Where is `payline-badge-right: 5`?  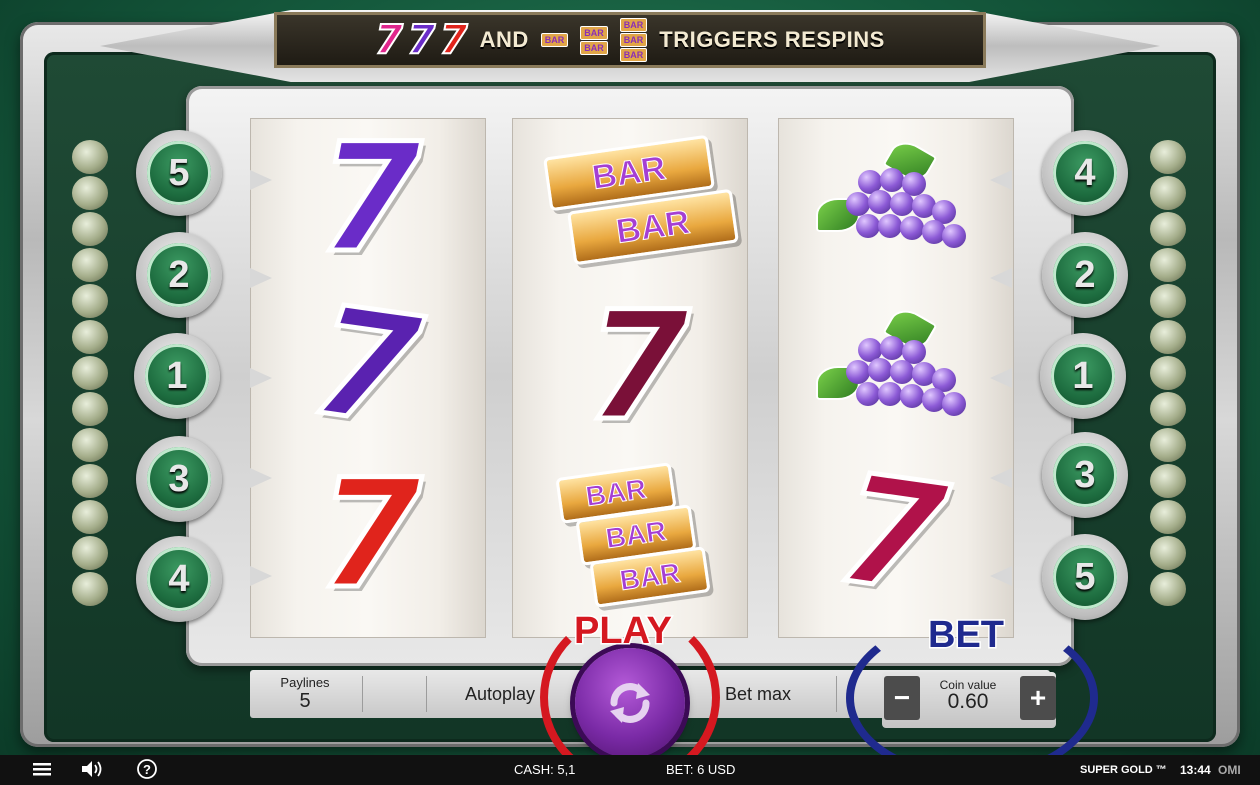 payline-badge-right: 5 is located at coordinates (1085, 577).